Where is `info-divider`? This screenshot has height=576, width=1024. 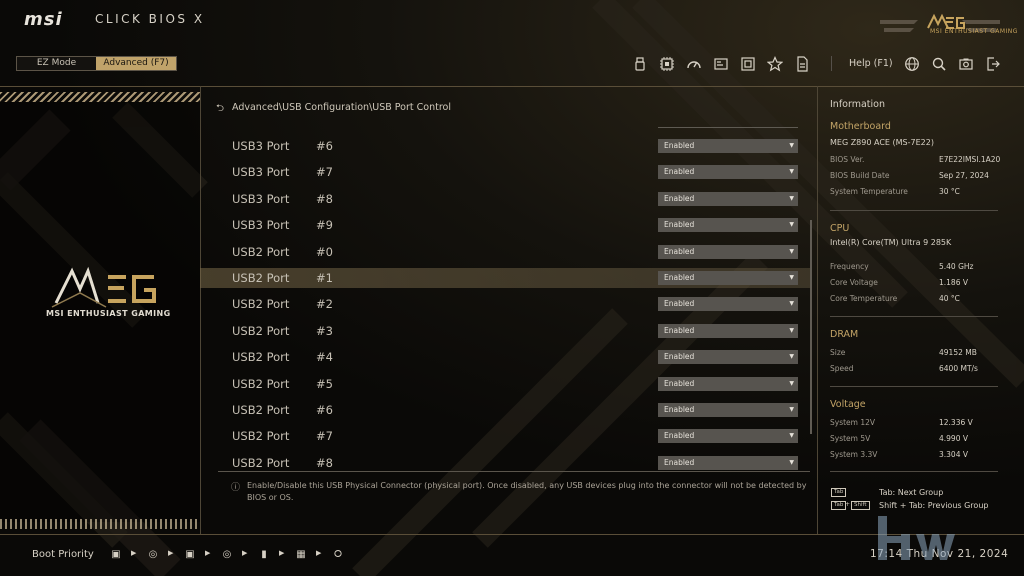
info-divider is located at coordinates (914, 316).